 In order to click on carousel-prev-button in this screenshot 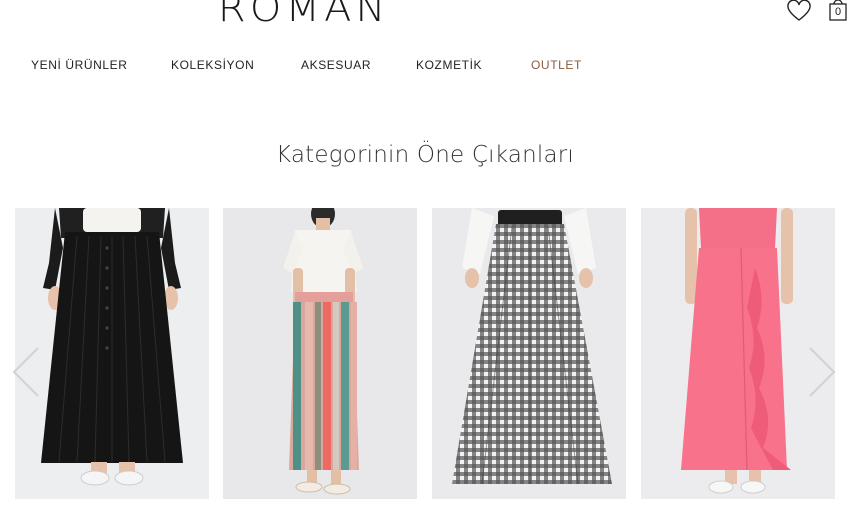, I will do `click(25, 372)`.